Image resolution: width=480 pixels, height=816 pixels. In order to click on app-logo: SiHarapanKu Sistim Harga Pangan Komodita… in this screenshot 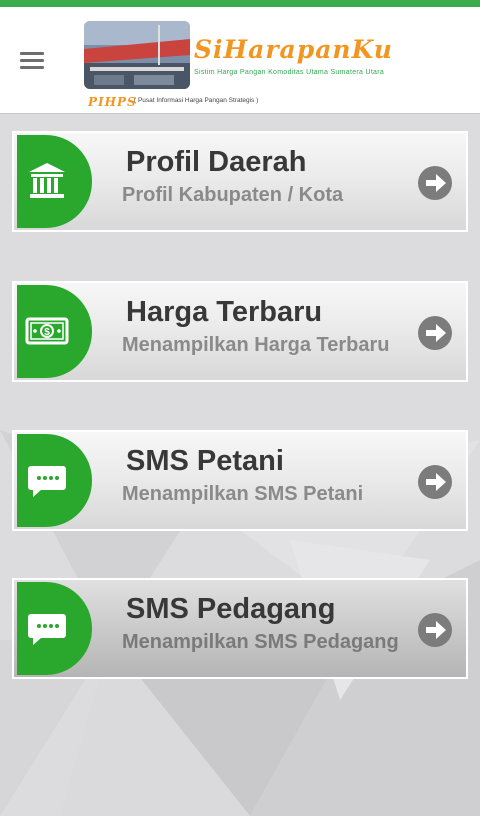, I will do `click(242, 65)`.